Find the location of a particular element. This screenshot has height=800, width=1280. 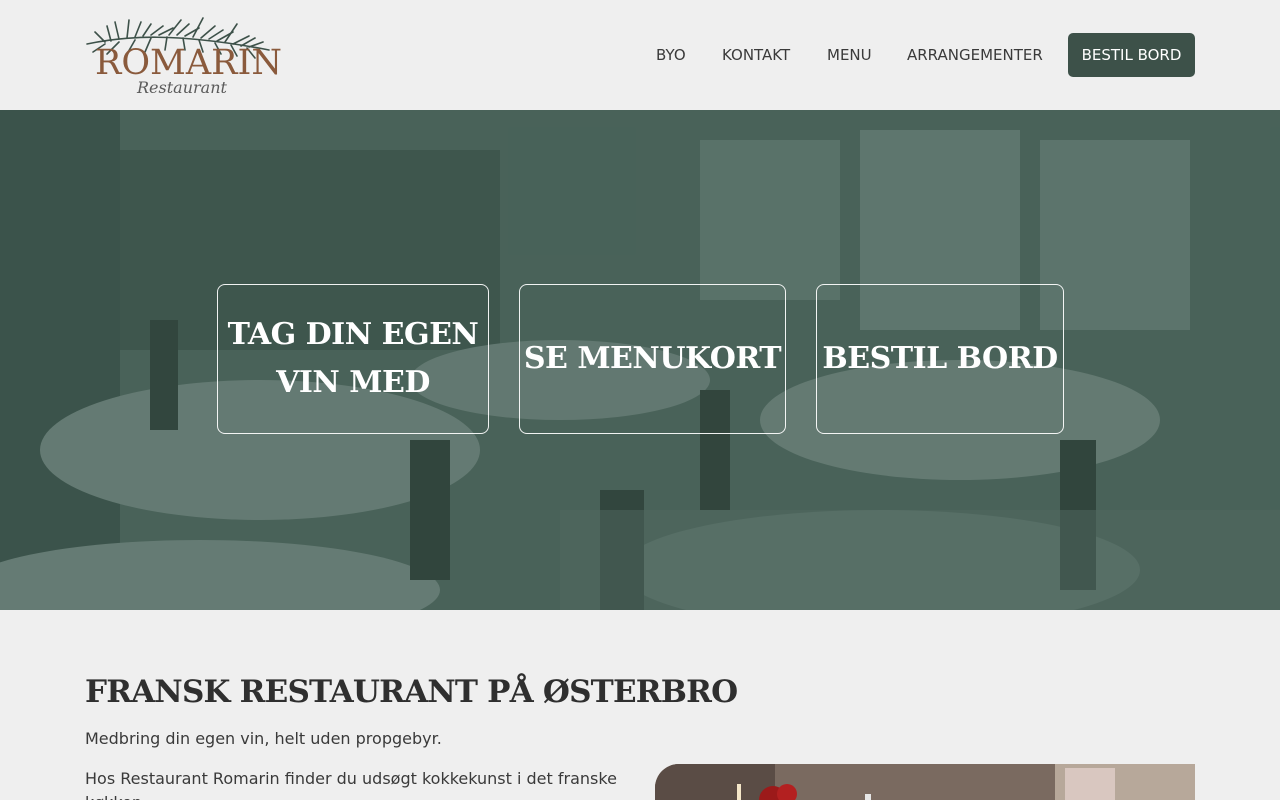

restaurant-table-photo is located at coordinates (925, 782).